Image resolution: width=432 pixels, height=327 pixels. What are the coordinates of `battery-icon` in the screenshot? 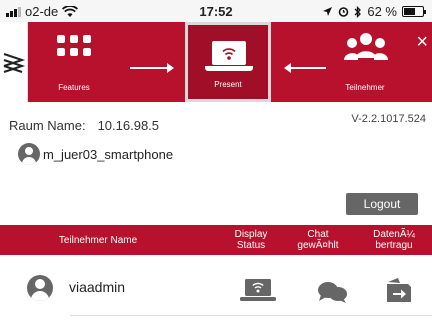 It's located at (414, 11).